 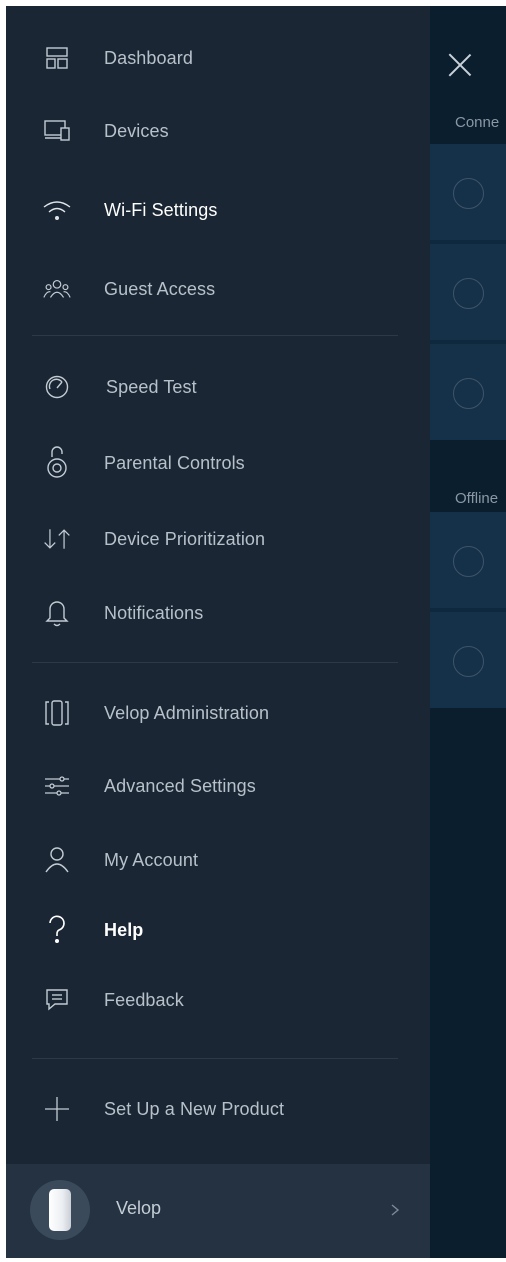 What do you see at coordinates (218, 539) in the screenshot?
I see `menu-item-device-prioritization: Device Prioritization` at bounding box center [218, 539].